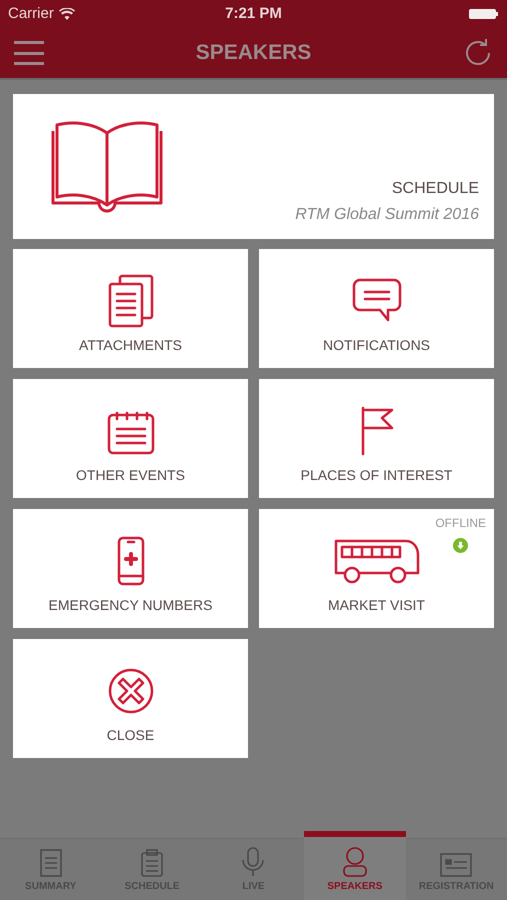  What do you see at coordinates (152, 863) in the screenshot?
I see `clipboard-icon` at bounding box center [152, 863].